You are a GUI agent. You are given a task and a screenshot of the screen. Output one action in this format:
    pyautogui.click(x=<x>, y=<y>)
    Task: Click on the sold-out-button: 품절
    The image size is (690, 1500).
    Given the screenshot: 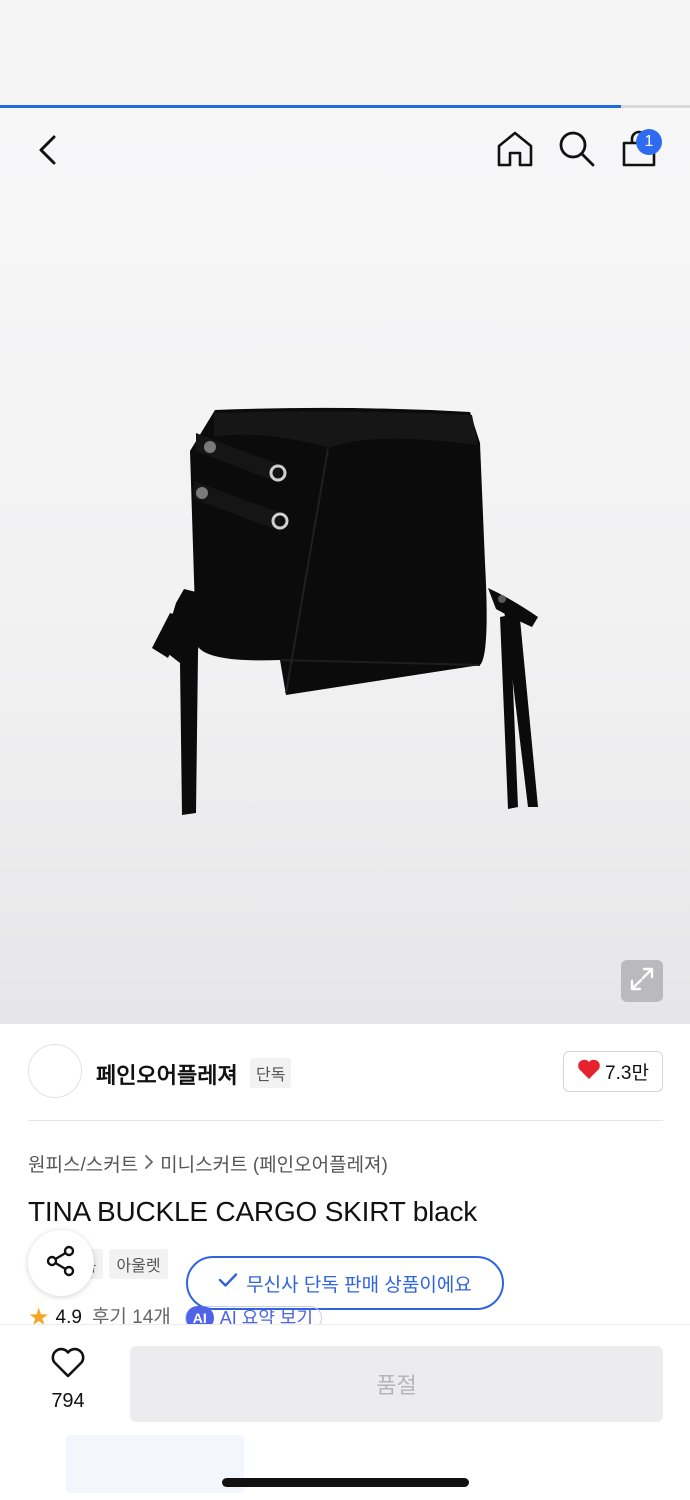 What is the action you would take?
    pyautogui.click(x=396, y=1384)
    